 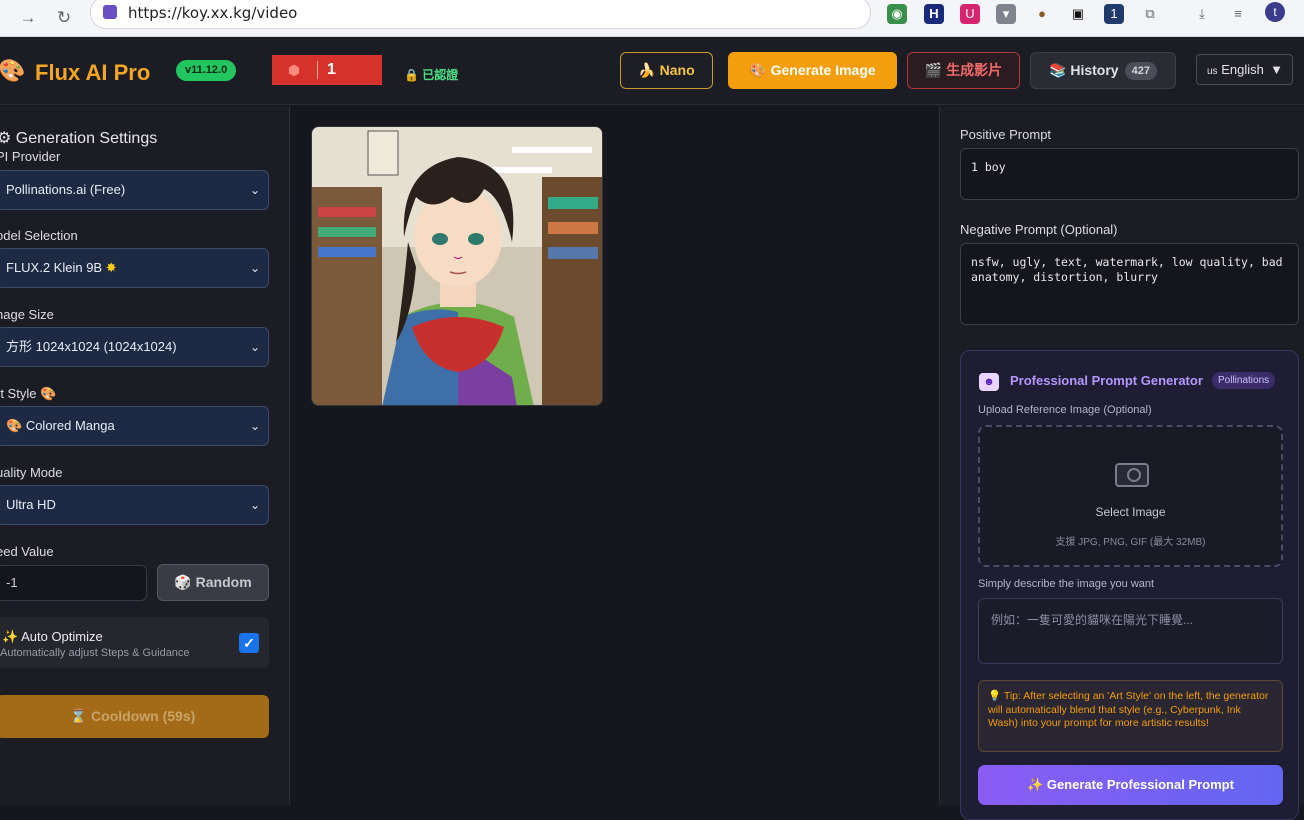 What do you see at coordinates (440, 75) in the screenshot?
I see `verified-label: 已認證` at bounding box center [440, 75].